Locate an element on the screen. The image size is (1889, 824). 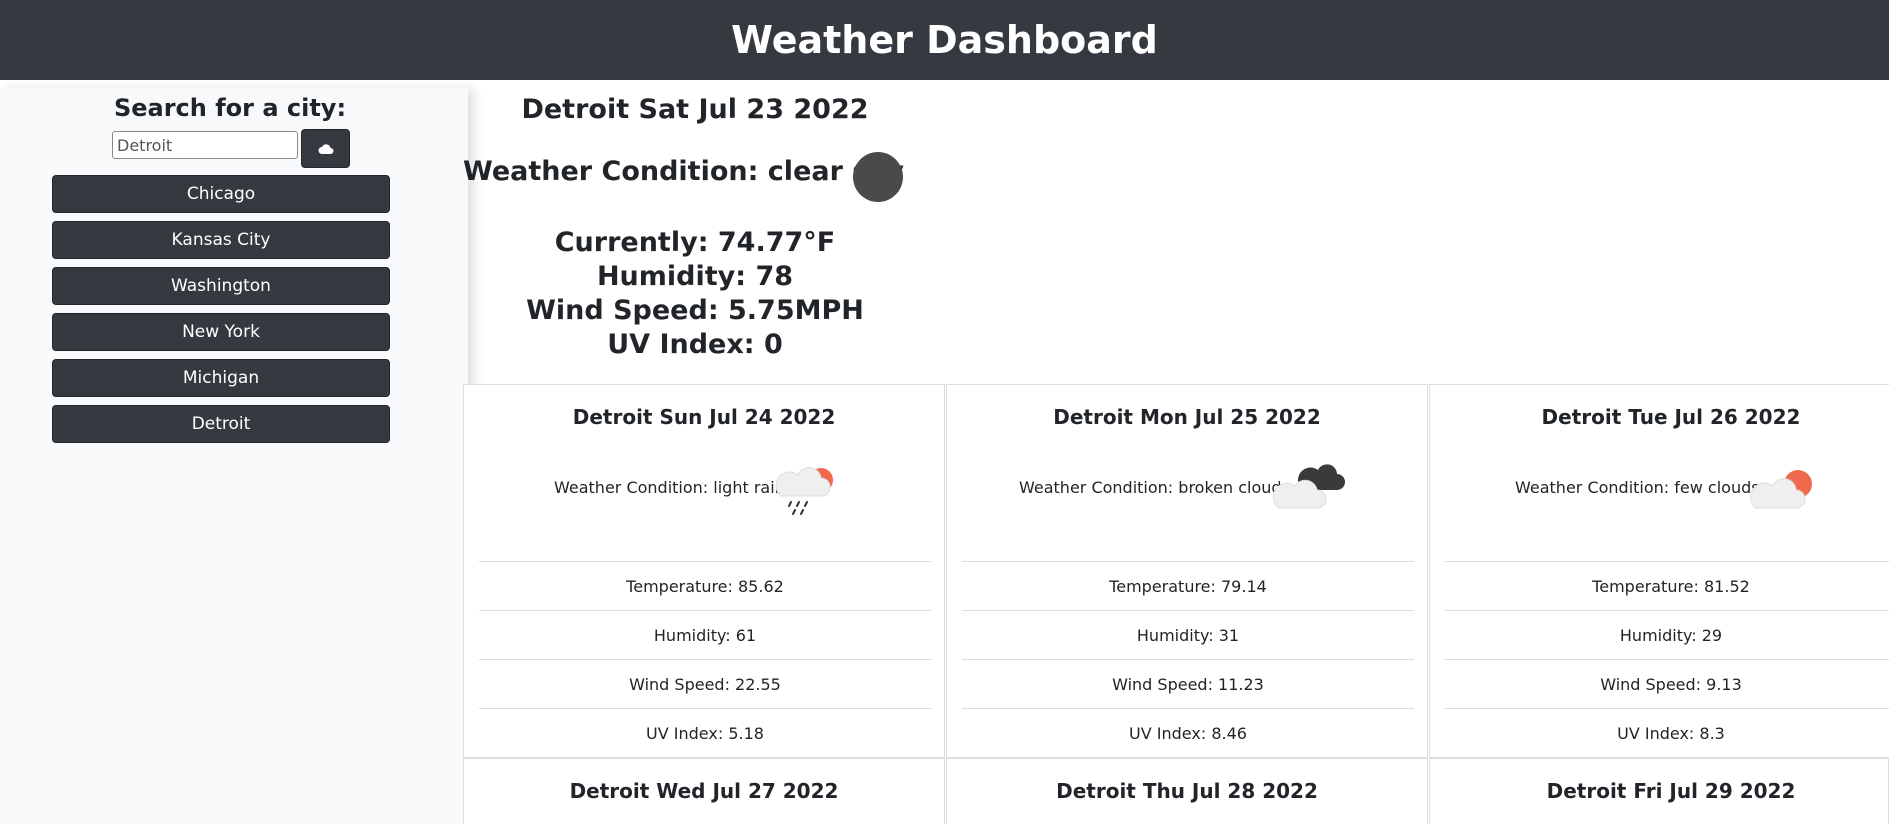
forecast-condition: Weather Condition: light rain is located at coordinates (669, 487).